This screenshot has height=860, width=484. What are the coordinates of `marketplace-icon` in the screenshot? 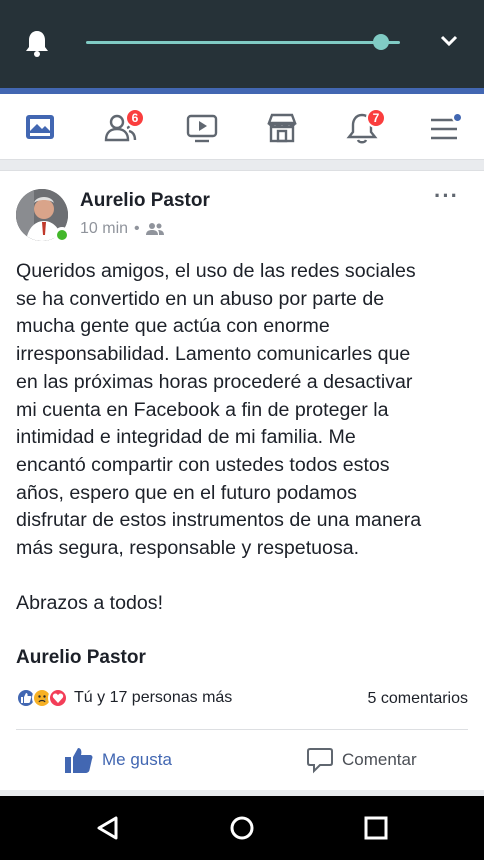 It's located at (282, 128).